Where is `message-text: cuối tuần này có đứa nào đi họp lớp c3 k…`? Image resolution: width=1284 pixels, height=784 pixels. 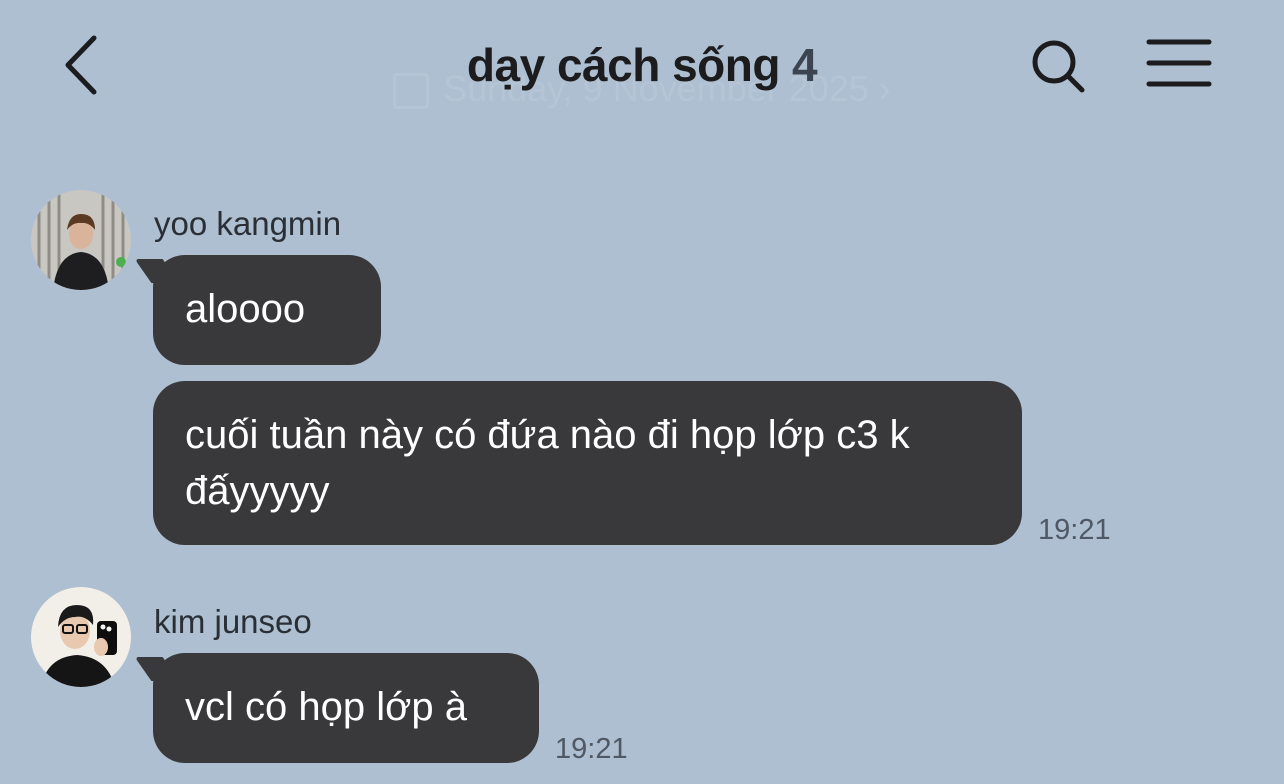 message-text: cuối tuần này có đứa nào đi họp lớp c3 k… is located at coordinates (547, 463).